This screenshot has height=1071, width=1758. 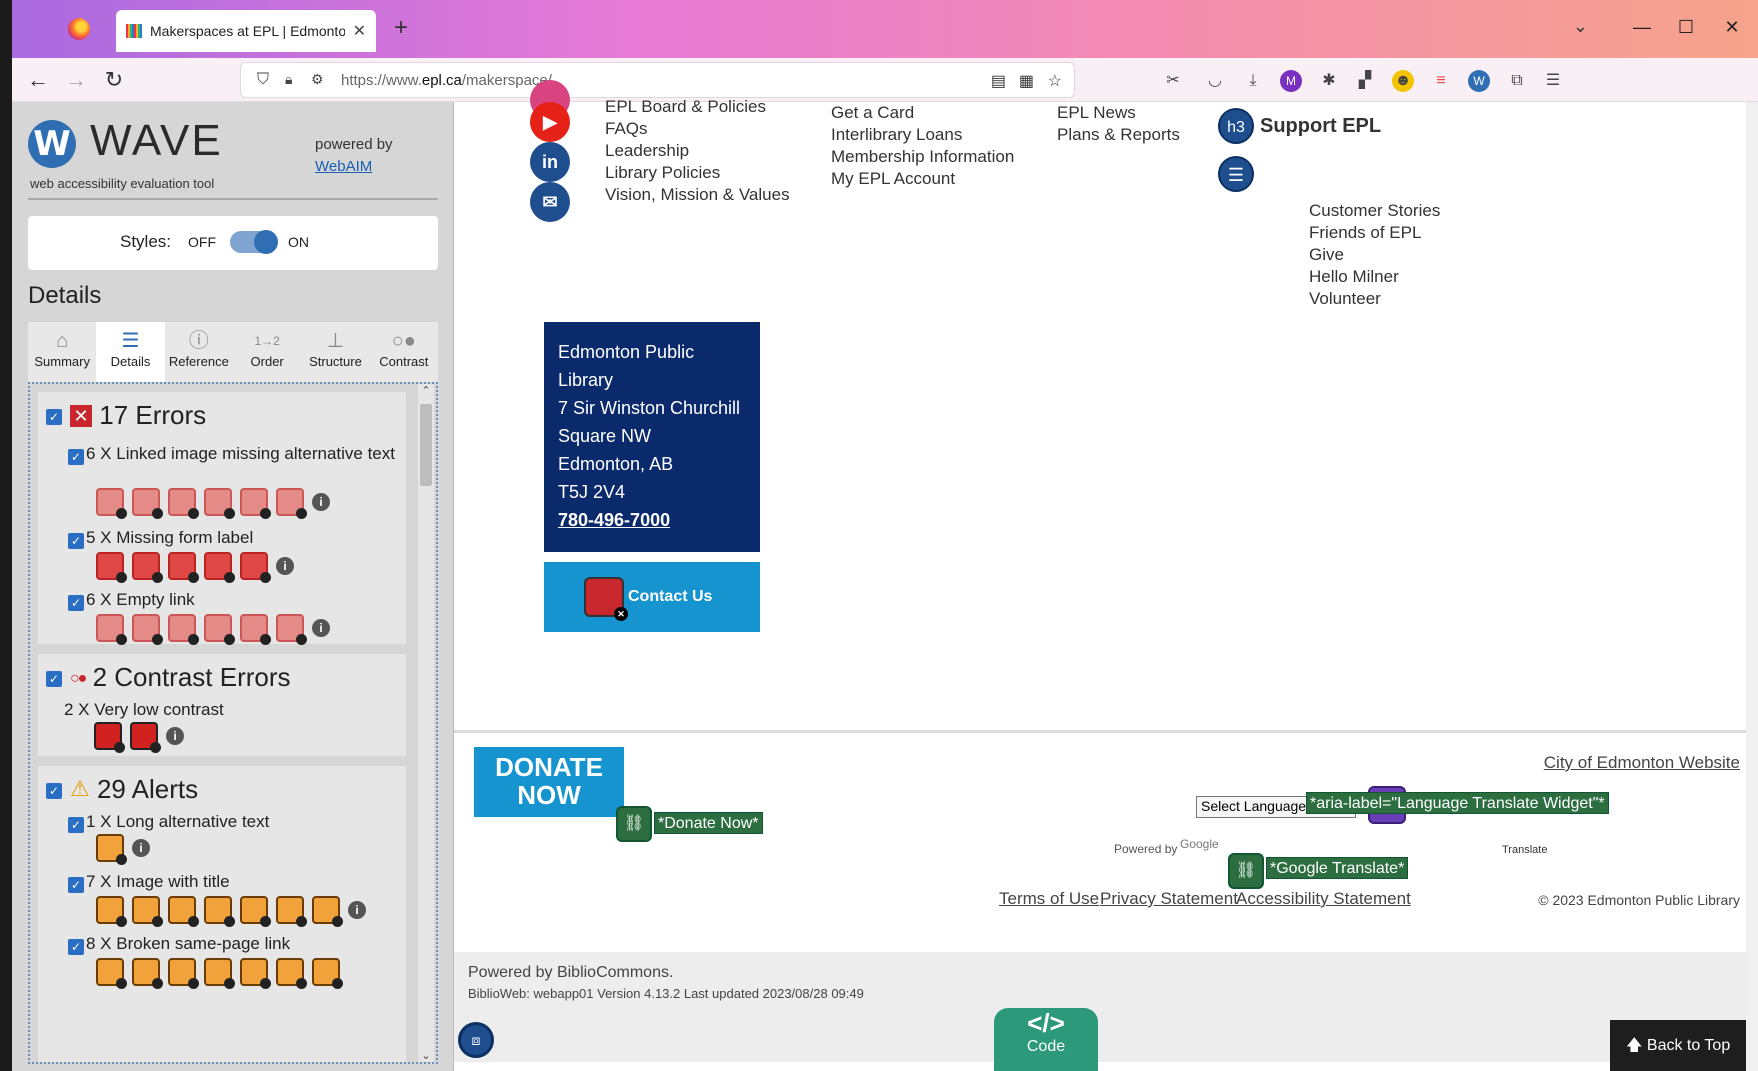 I want to click on styles-toggle, so click(x=254, y=242).